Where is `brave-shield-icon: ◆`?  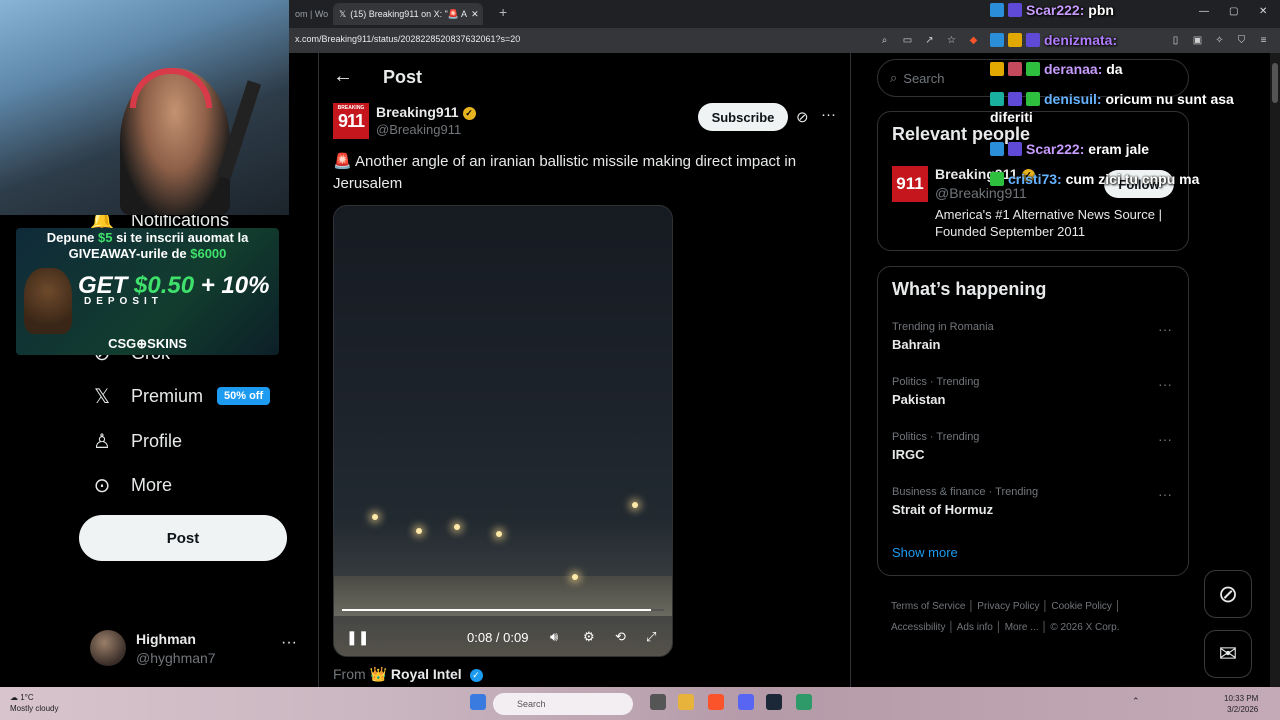 brave-shield-icon: ◆ is located at coordinates (973, 40).